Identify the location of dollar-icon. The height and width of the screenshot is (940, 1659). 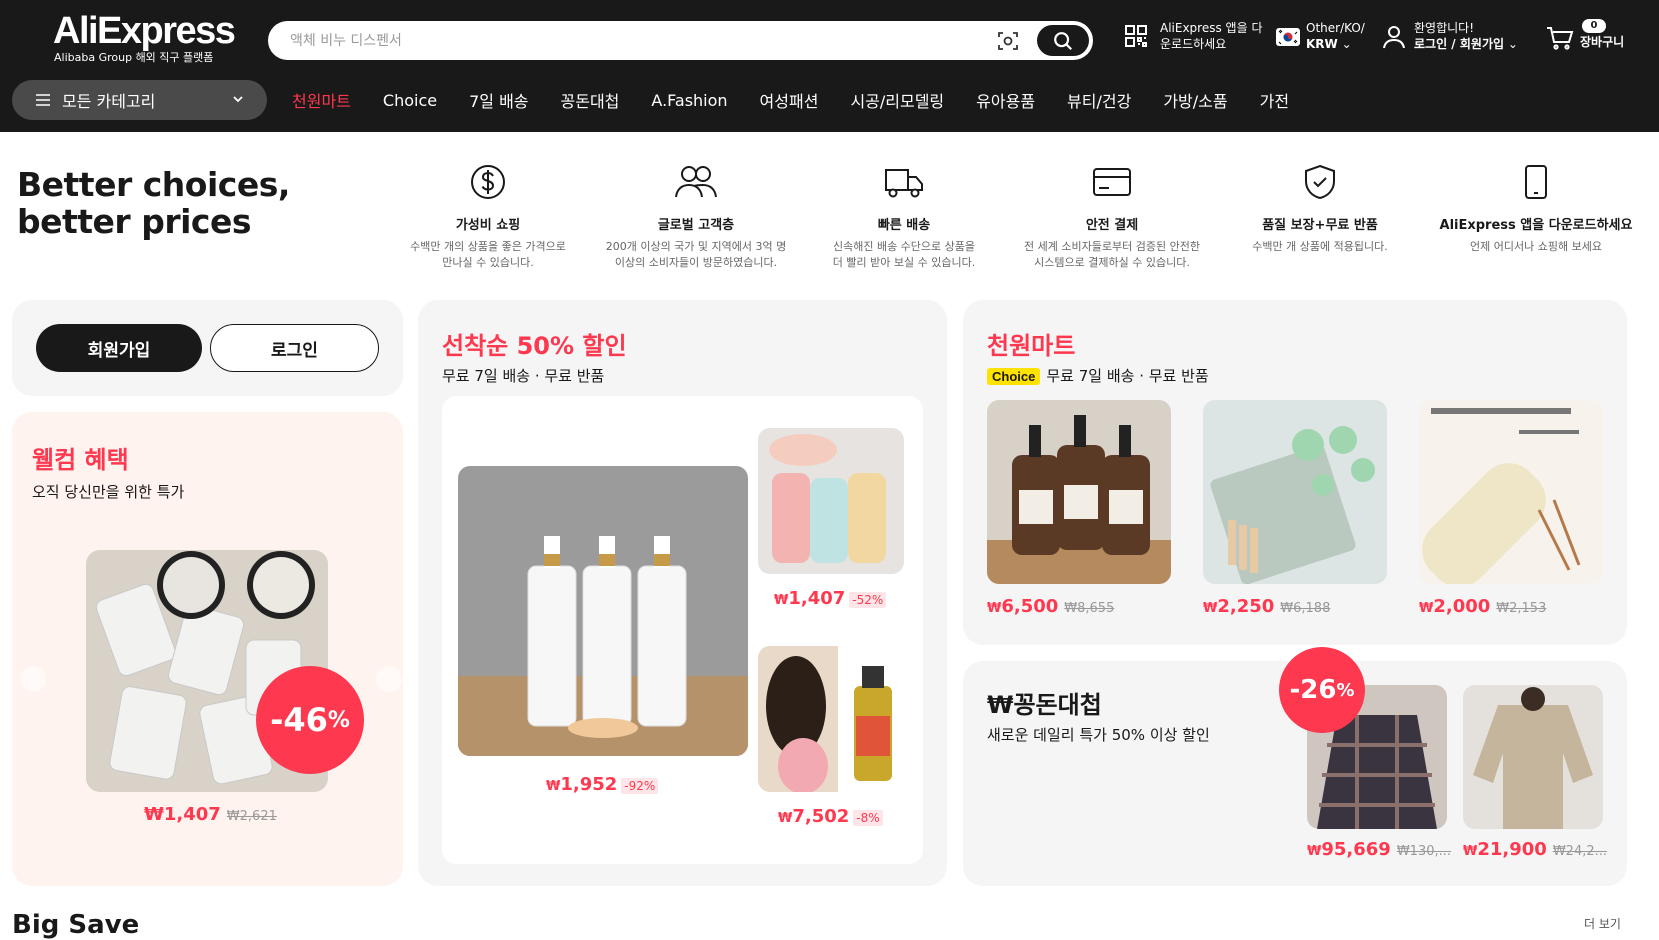
(488, 182).